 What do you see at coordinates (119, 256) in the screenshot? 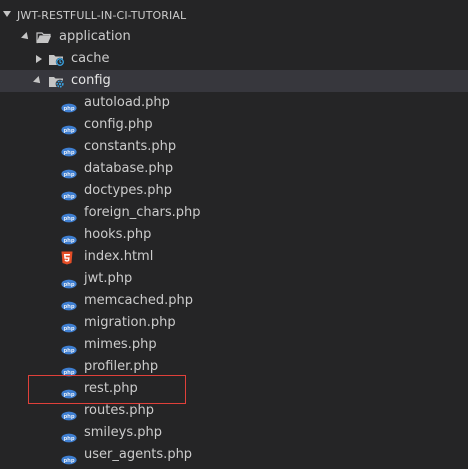
I see `file-label: index.html` at bounding box center [119, 256].